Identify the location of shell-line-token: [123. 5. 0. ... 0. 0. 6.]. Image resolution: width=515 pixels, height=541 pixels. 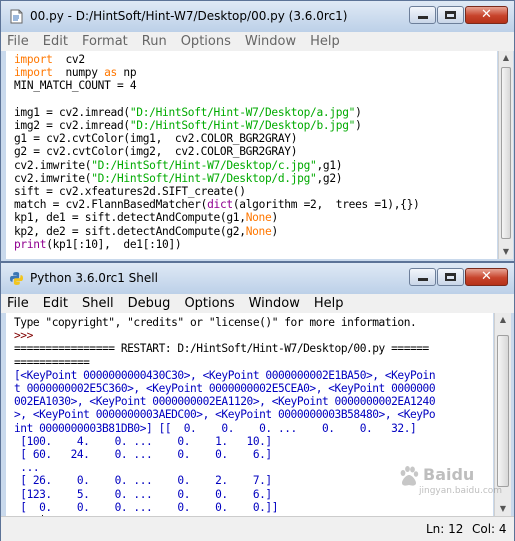
(143, 494).